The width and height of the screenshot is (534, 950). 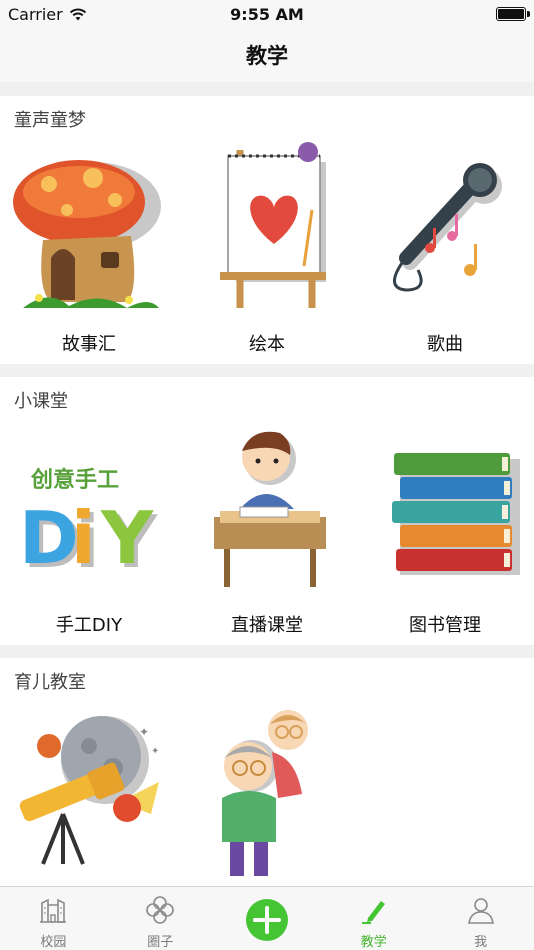 What do you see at coordinates (273, 225) in the screenshot?
I see `easel-icon` at bounding box center [273, 225].